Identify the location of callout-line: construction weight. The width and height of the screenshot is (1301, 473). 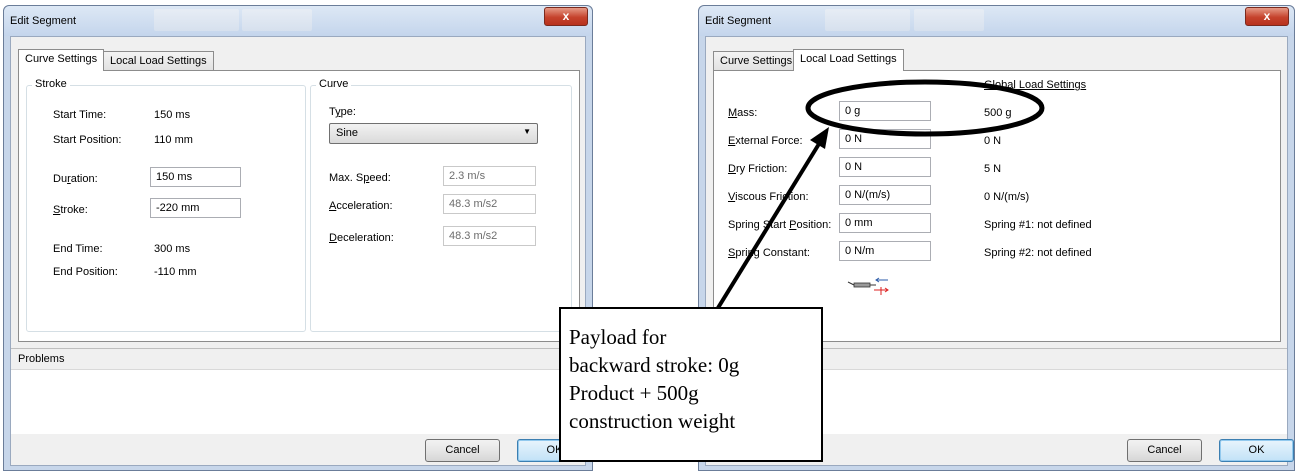
(652, 421).